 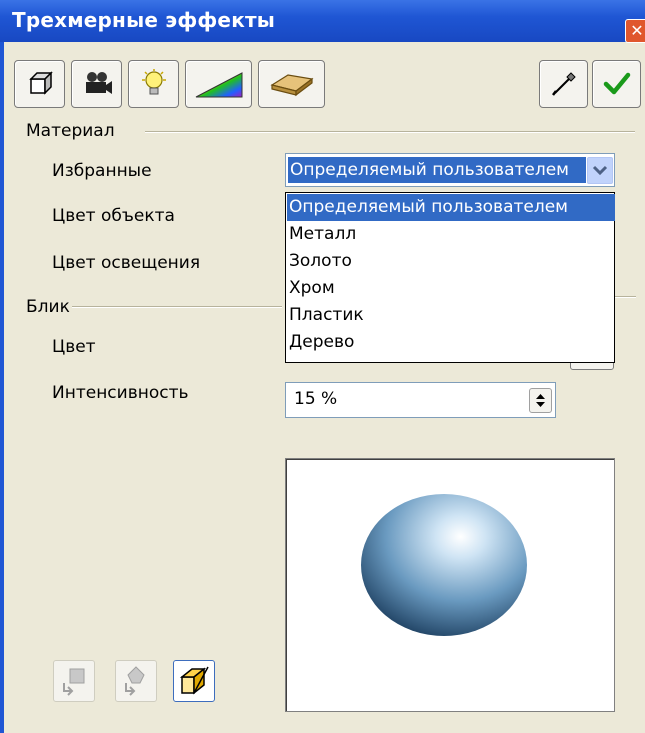 I want to click on pipette-icon, so click(x=563, y=84).